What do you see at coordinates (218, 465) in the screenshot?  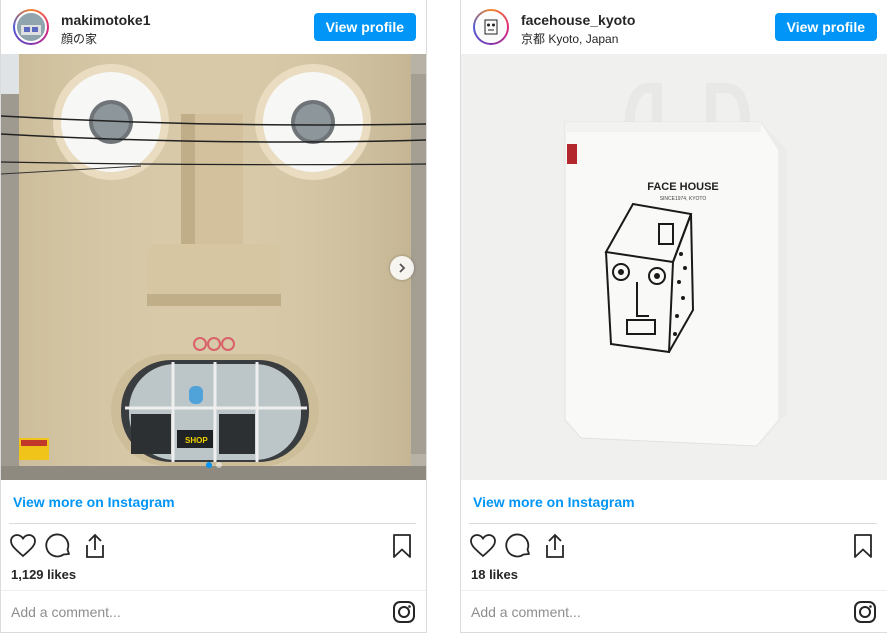 I see `carousel-dot` at bounding box center [218, 465].